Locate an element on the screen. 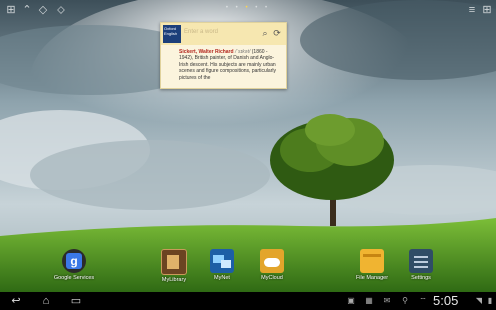 This screenshot has height=310, width=496. entry-pronunciation: /ˈsɪkət/ is located at coordinates (242, 52).